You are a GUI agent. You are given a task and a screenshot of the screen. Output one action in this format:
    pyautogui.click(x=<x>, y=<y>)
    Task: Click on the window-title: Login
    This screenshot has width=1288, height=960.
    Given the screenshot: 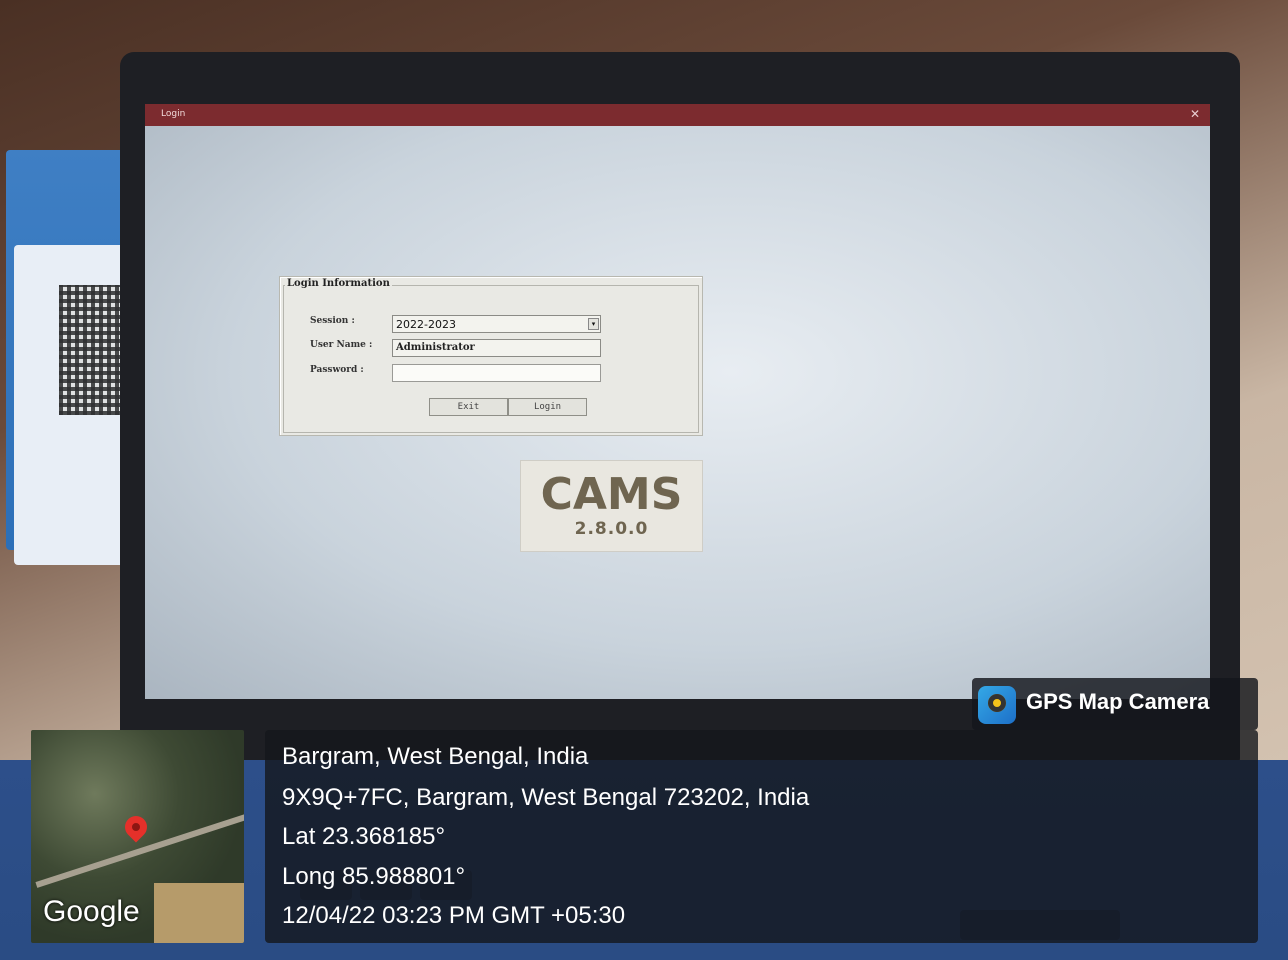 What is the action you would take?
    pyautogui.click(x=173, y=114)
    